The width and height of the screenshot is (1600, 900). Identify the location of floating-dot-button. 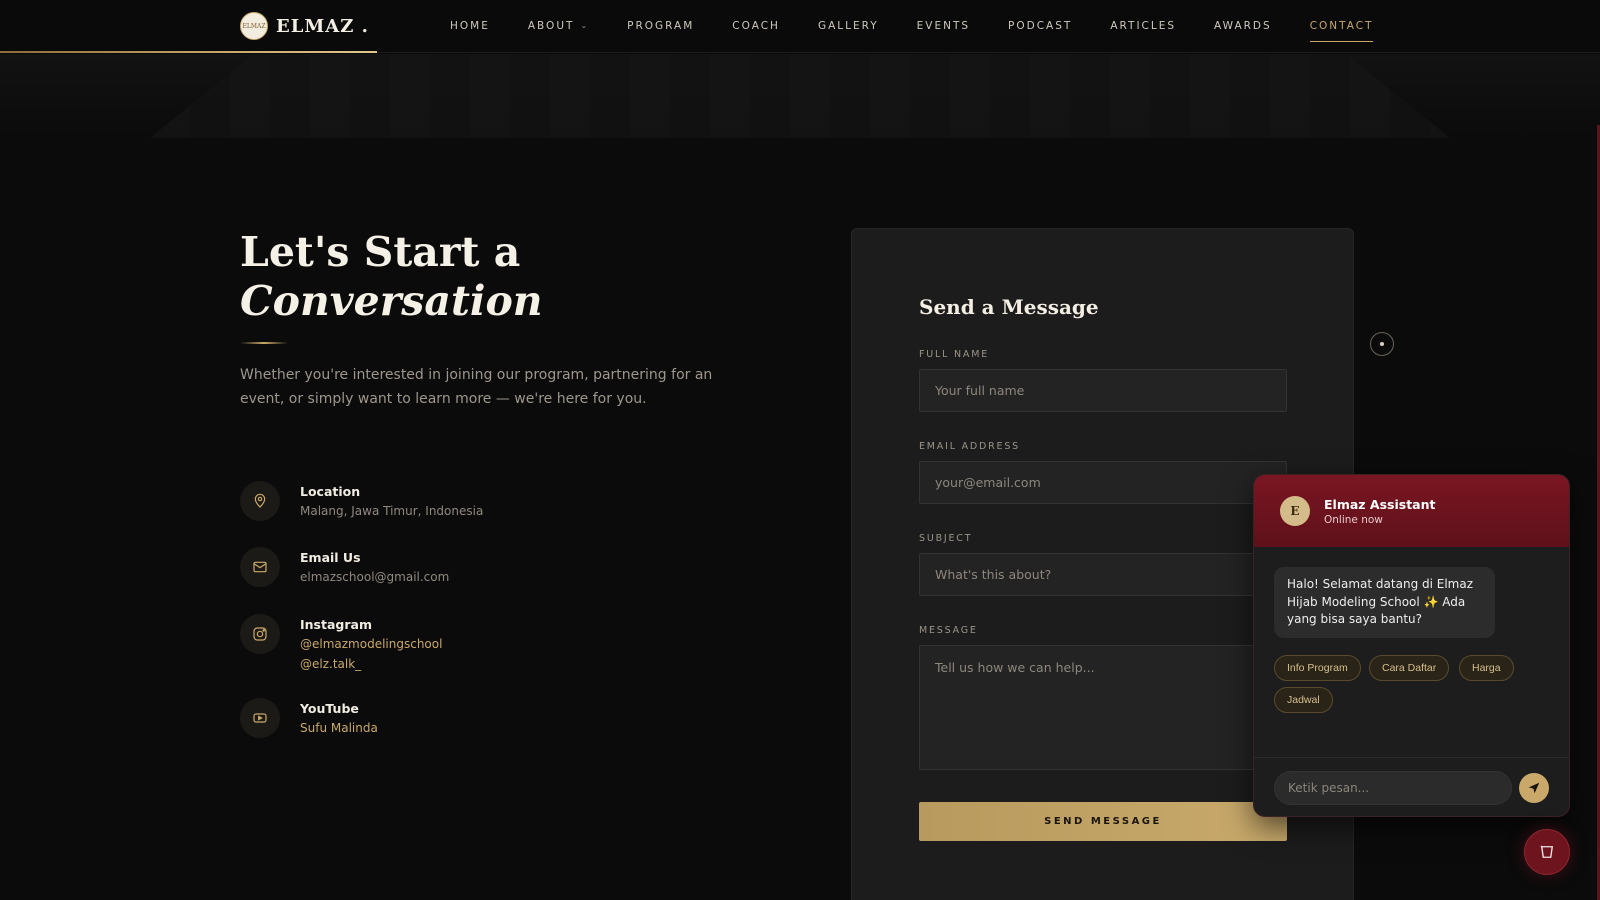
(1382, 344).